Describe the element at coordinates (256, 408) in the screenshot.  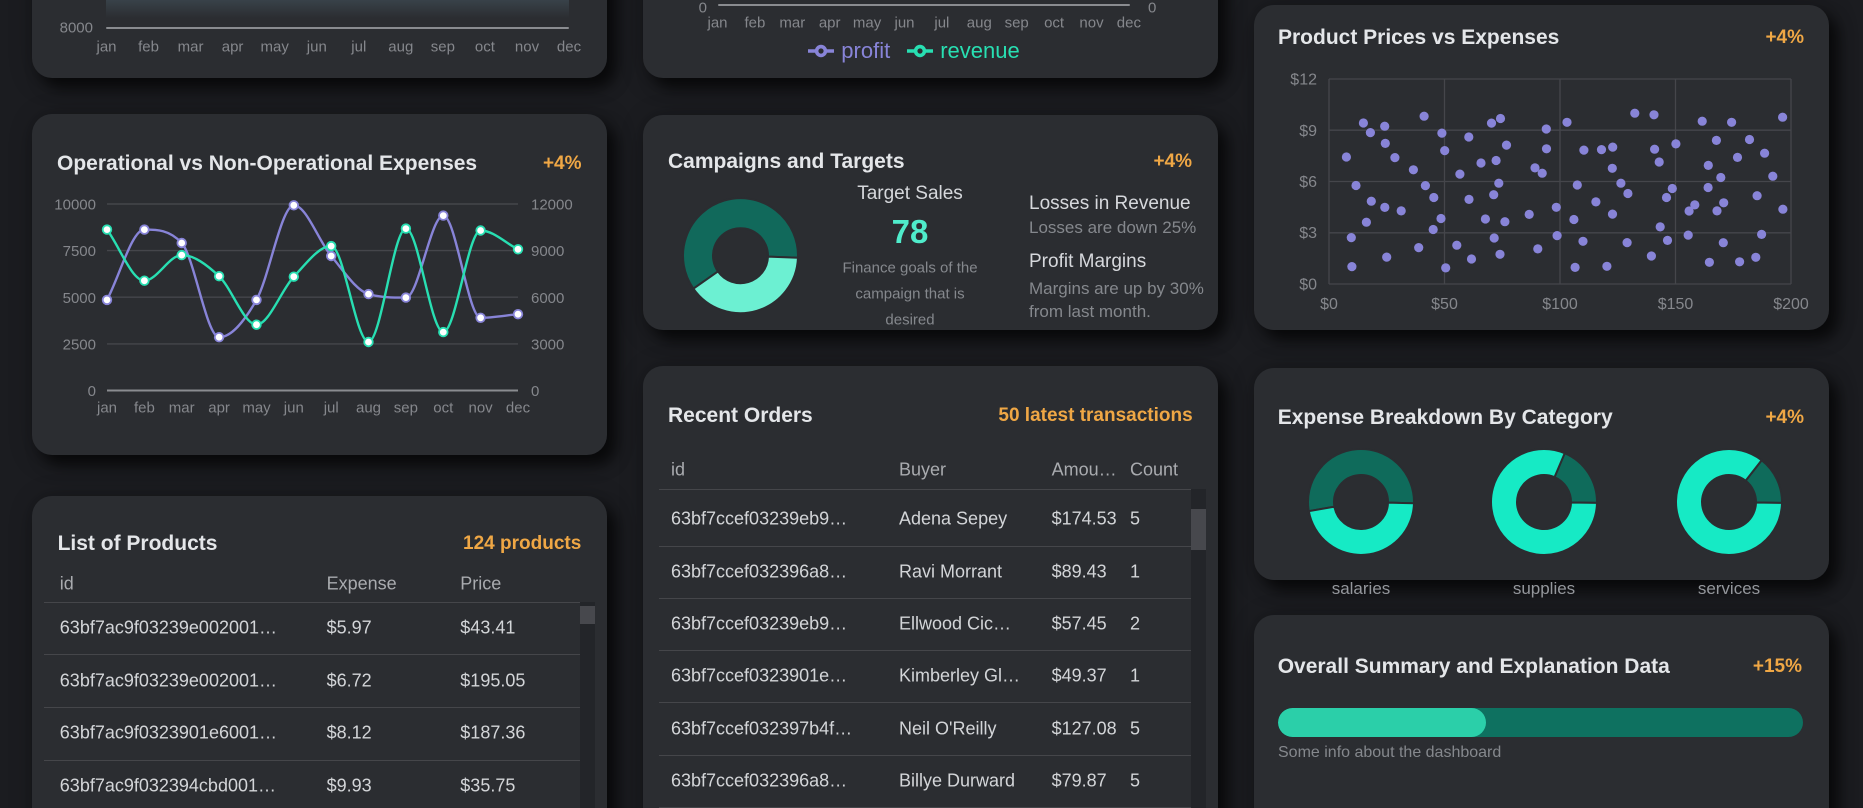
I see `svg-text: may` at that location.